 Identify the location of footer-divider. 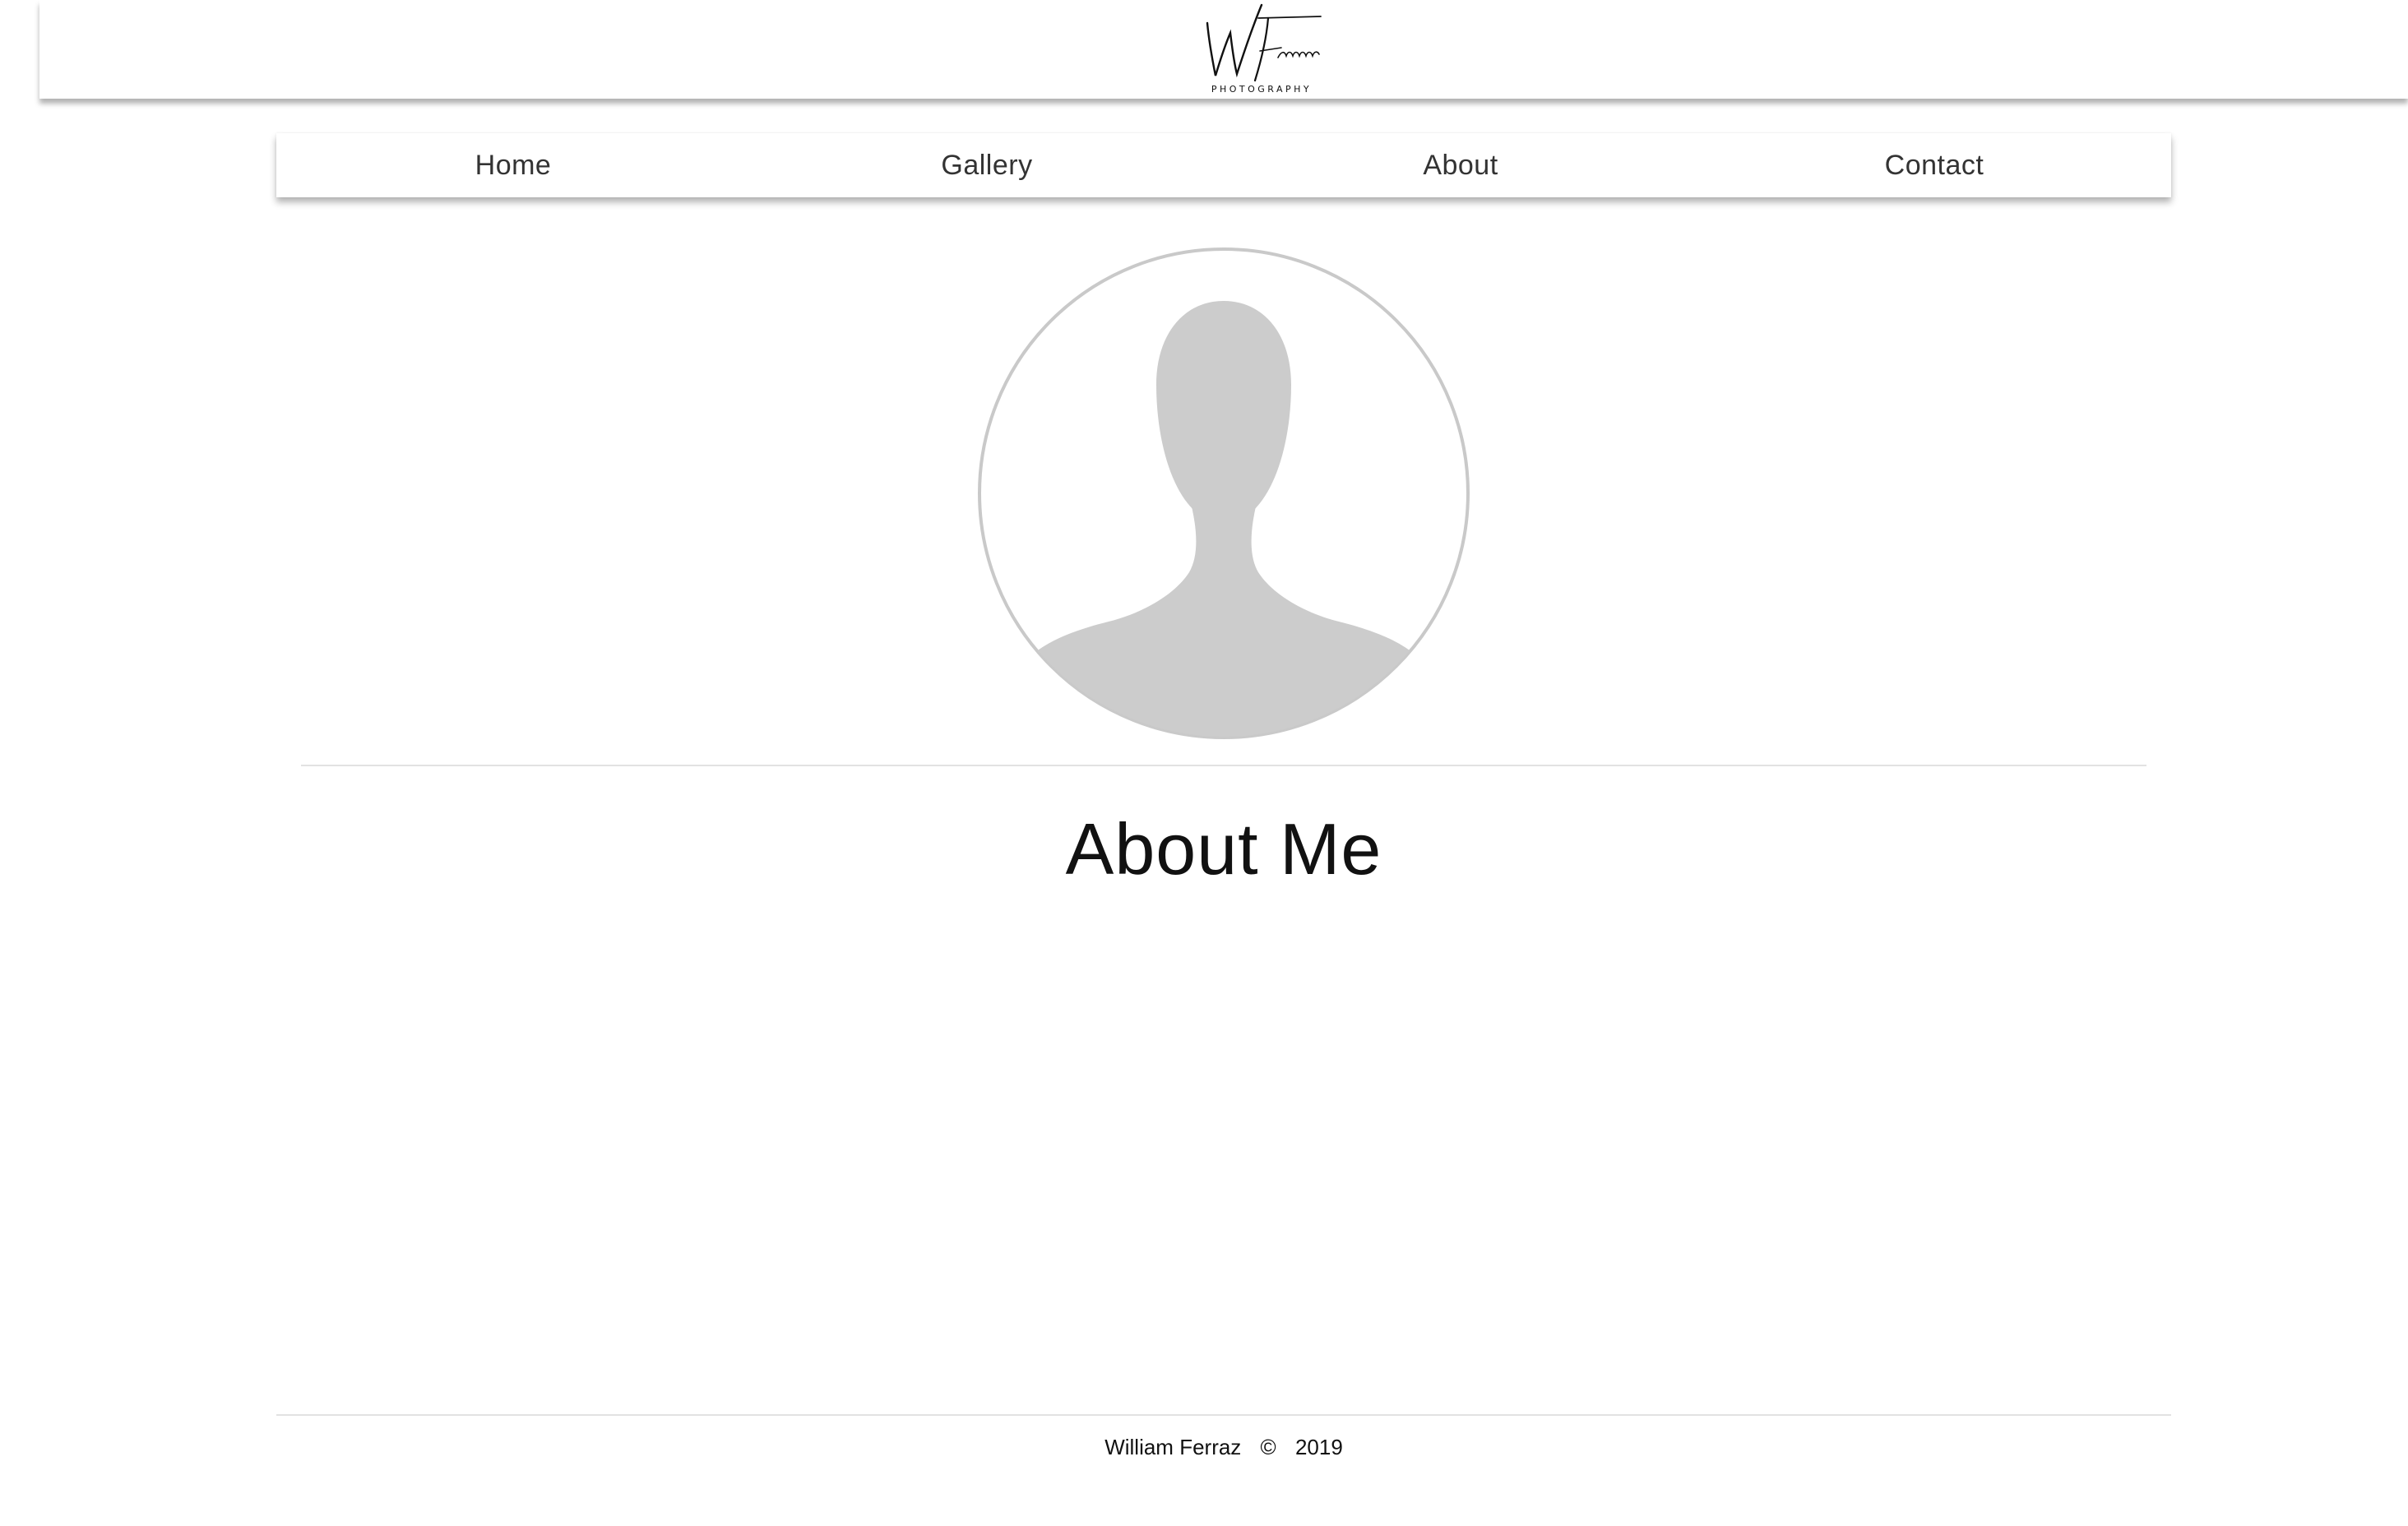
(1223, 1415).